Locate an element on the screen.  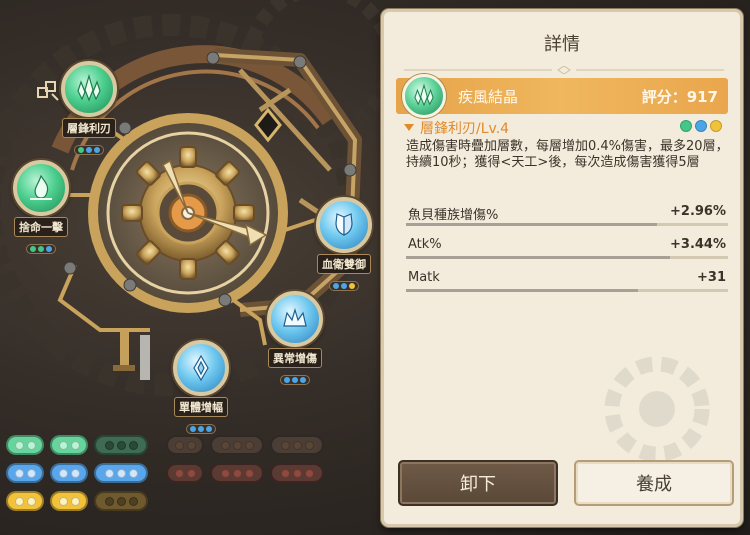
stat-value: +3.44% is located at coordinates (698, 244).